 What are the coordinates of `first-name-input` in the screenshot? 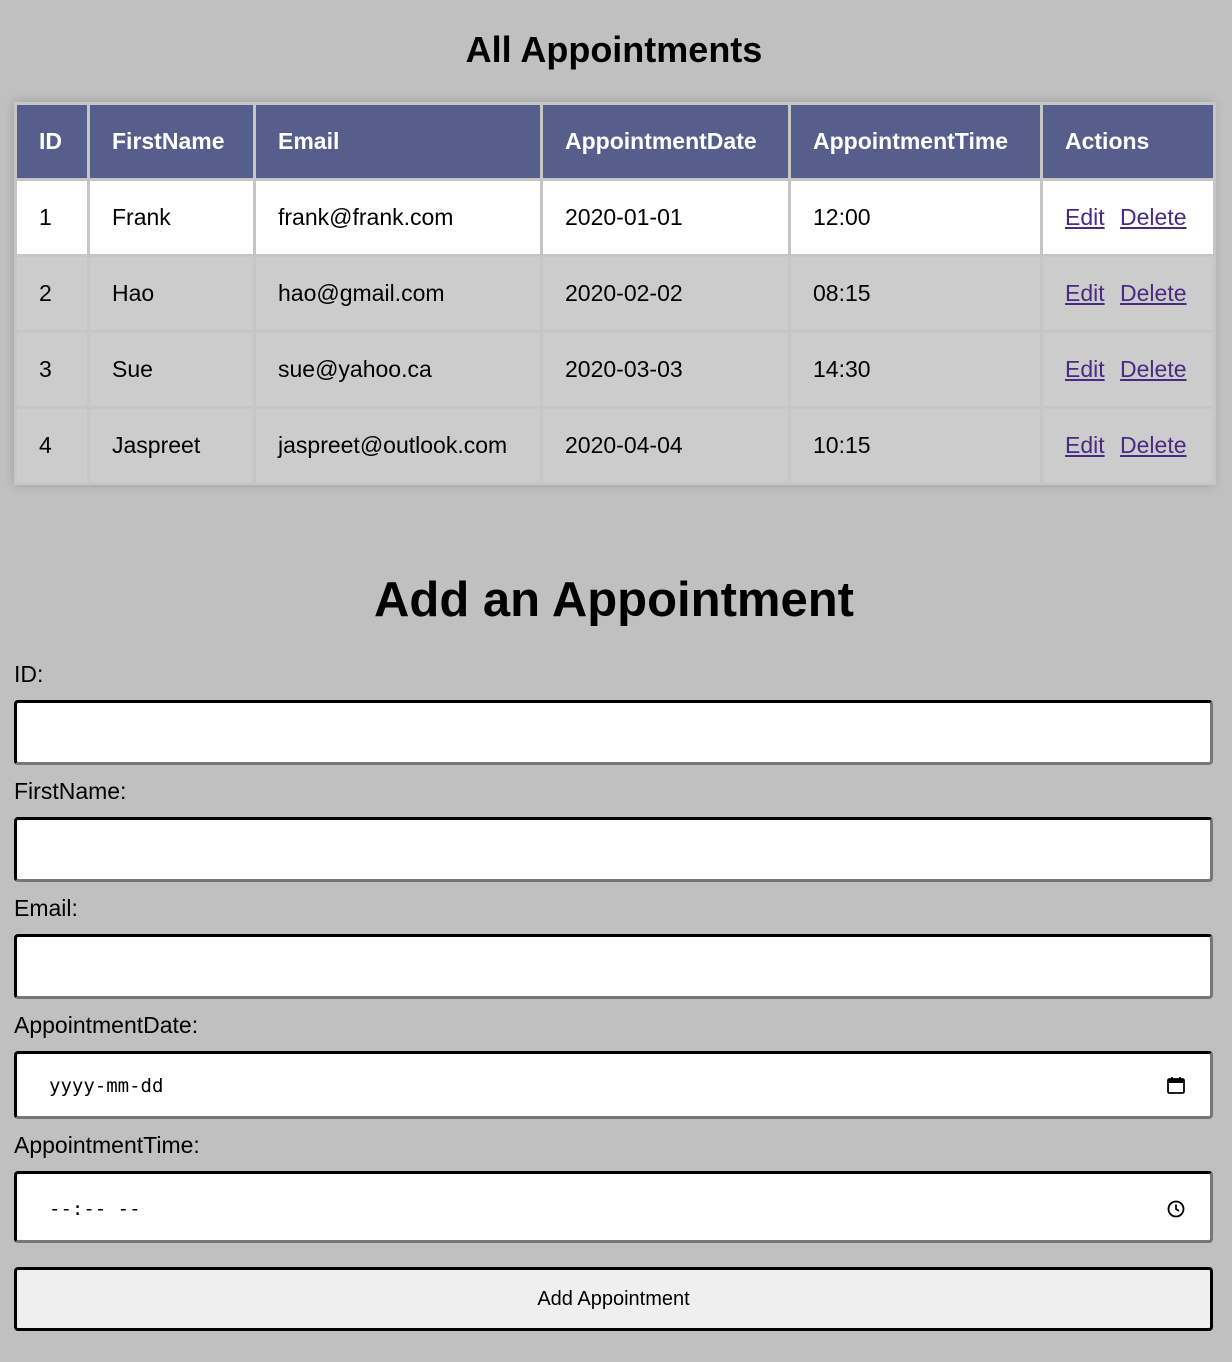 It's located at (613, 849).